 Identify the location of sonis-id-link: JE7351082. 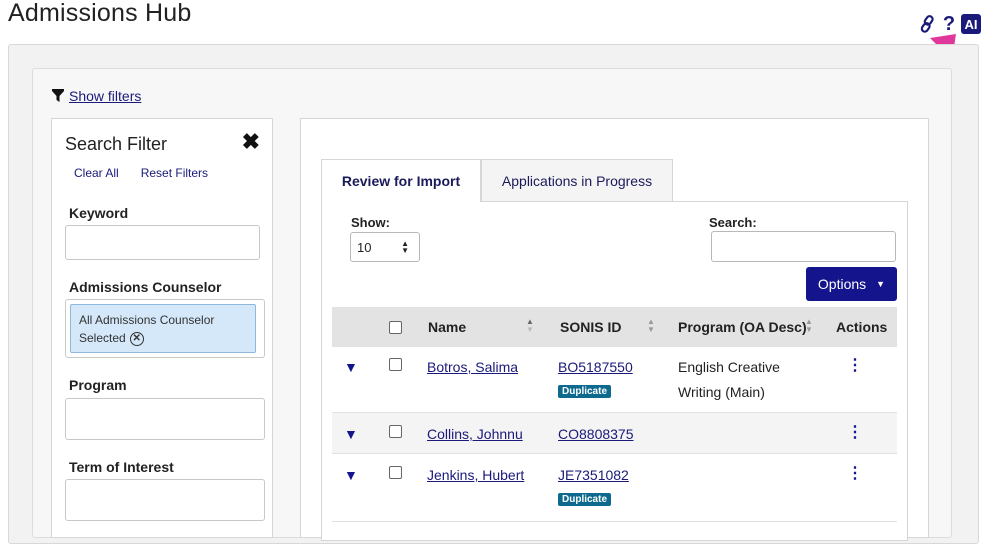
(593, 475).